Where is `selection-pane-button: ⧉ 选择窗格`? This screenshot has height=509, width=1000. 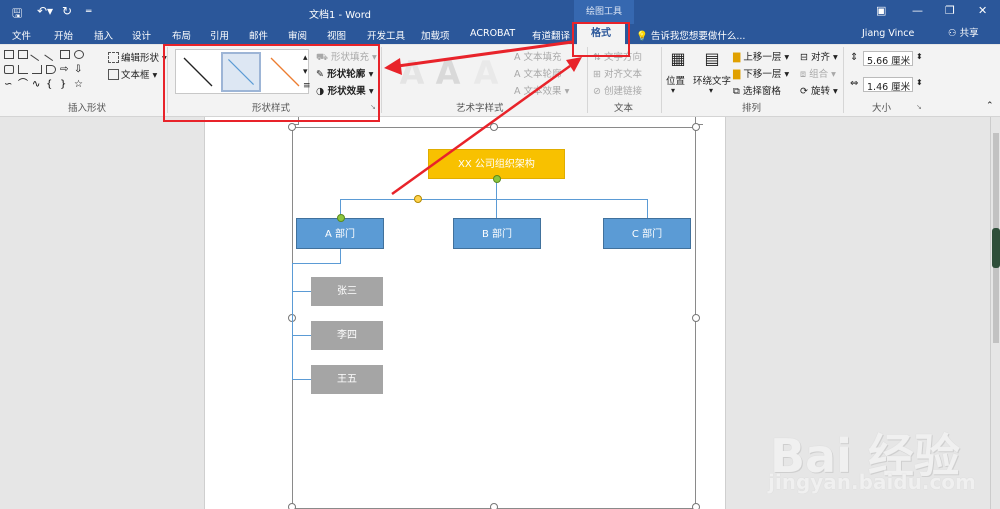
selection-pane-button: ⧉ 选择窗格 is located at coordinates (757, 90).